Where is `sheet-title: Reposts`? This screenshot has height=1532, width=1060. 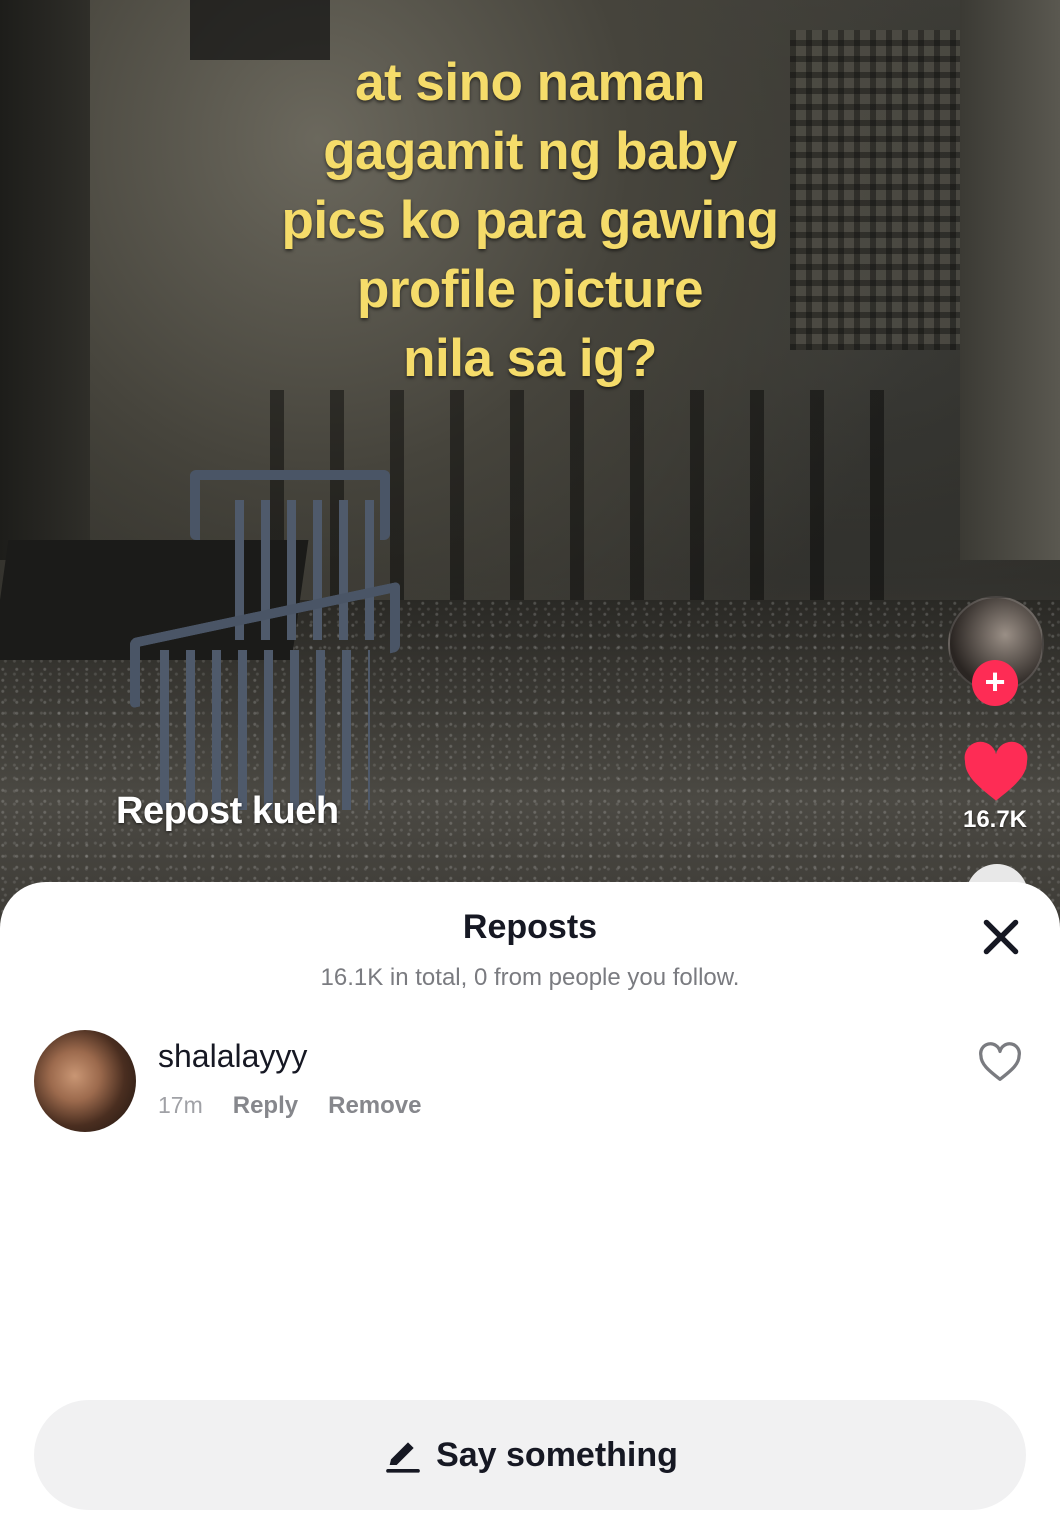
sheet-title: Reposts is located at coordinates (530, 927).